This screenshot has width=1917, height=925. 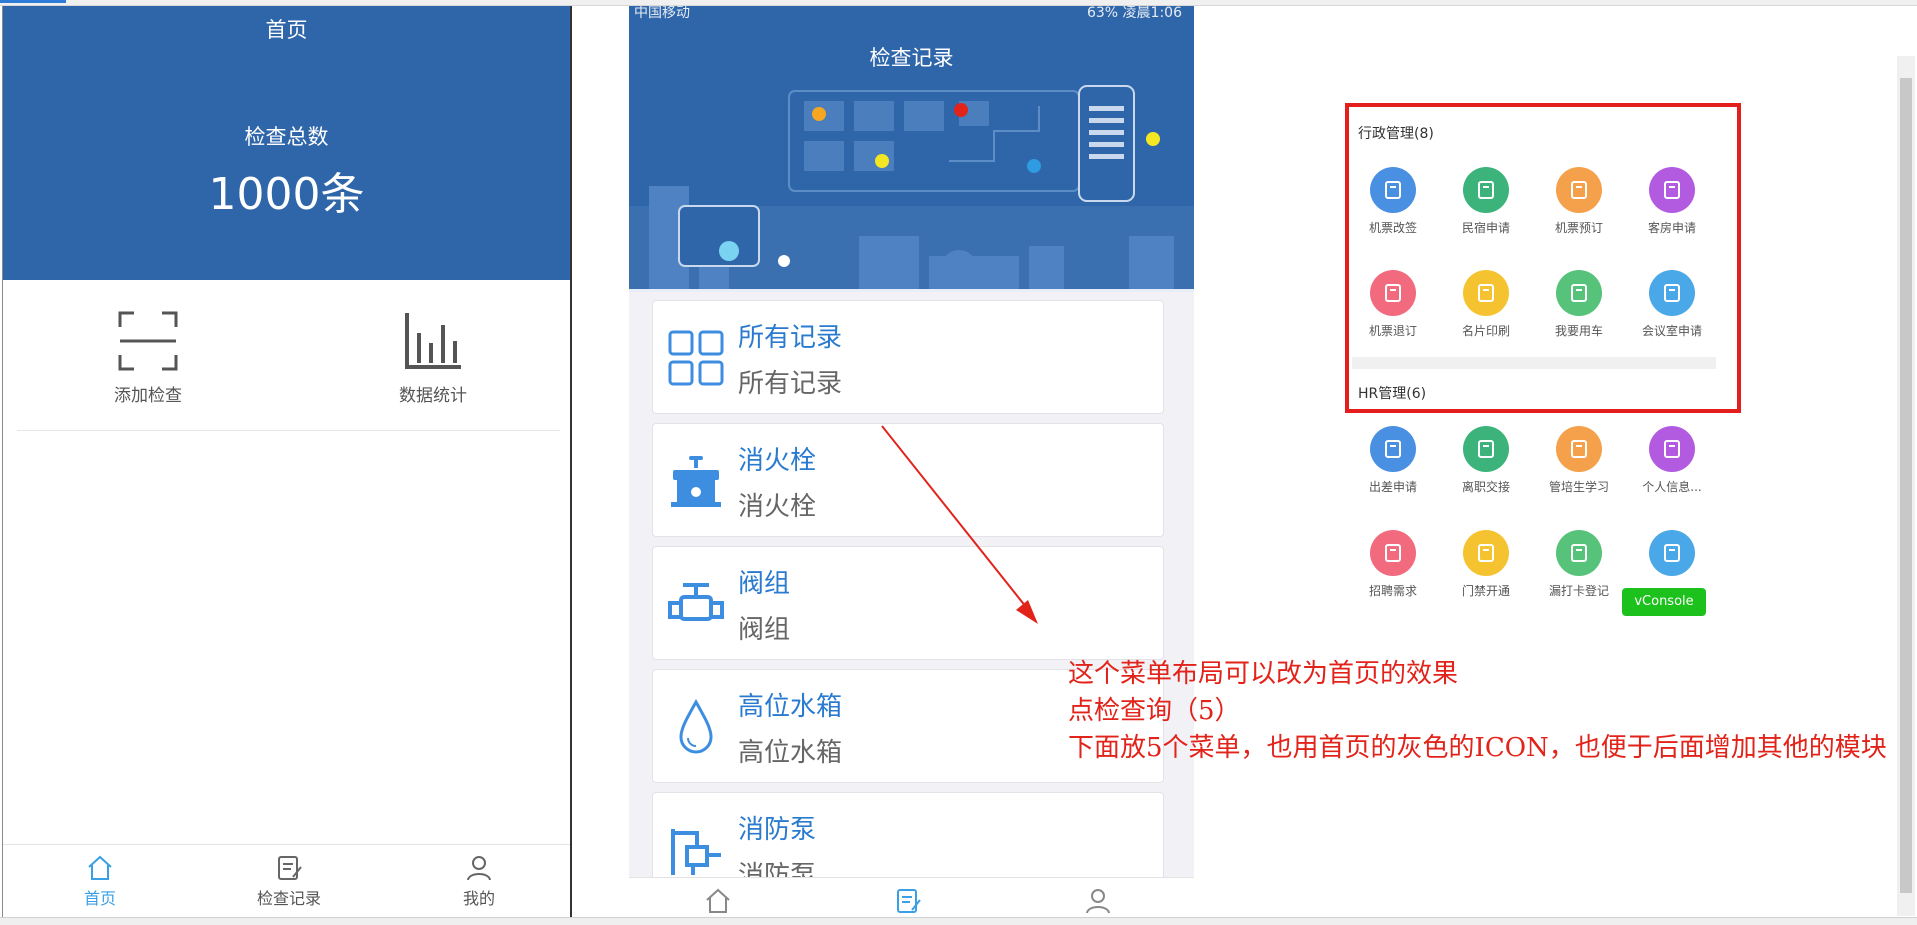 I want to click on vconsole-button: vConsole, so click(x=1664, y=602).